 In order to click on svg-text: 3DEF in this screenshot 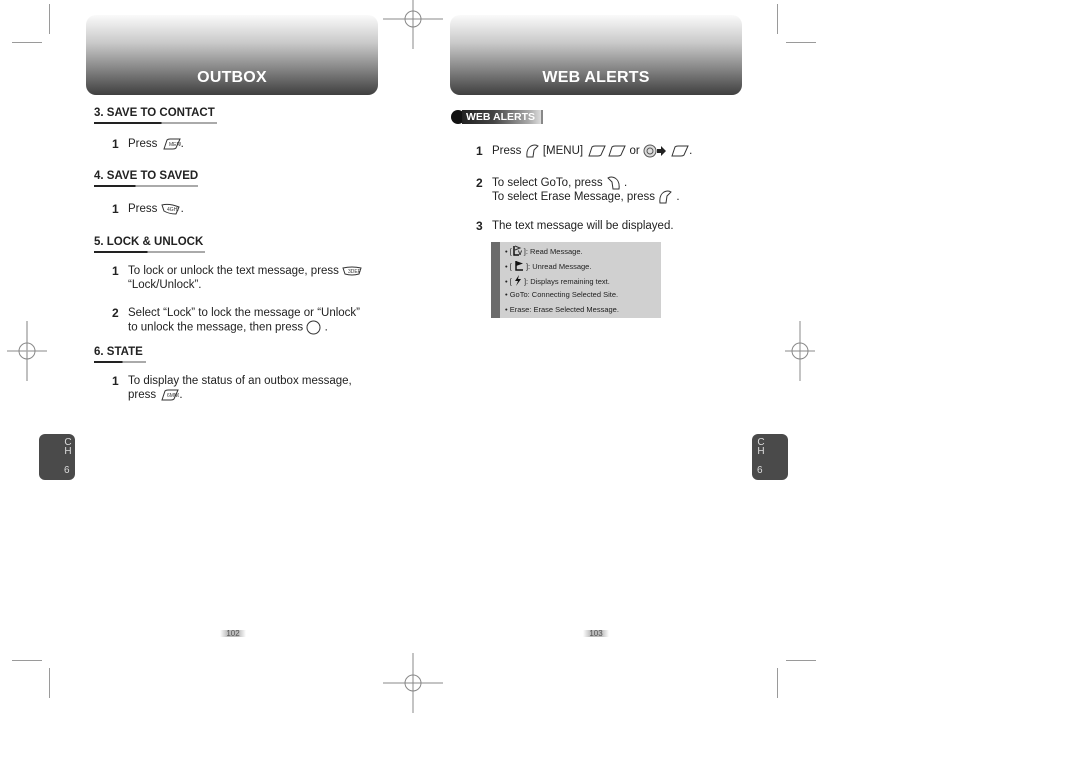, I will do `click(354, 272)`.